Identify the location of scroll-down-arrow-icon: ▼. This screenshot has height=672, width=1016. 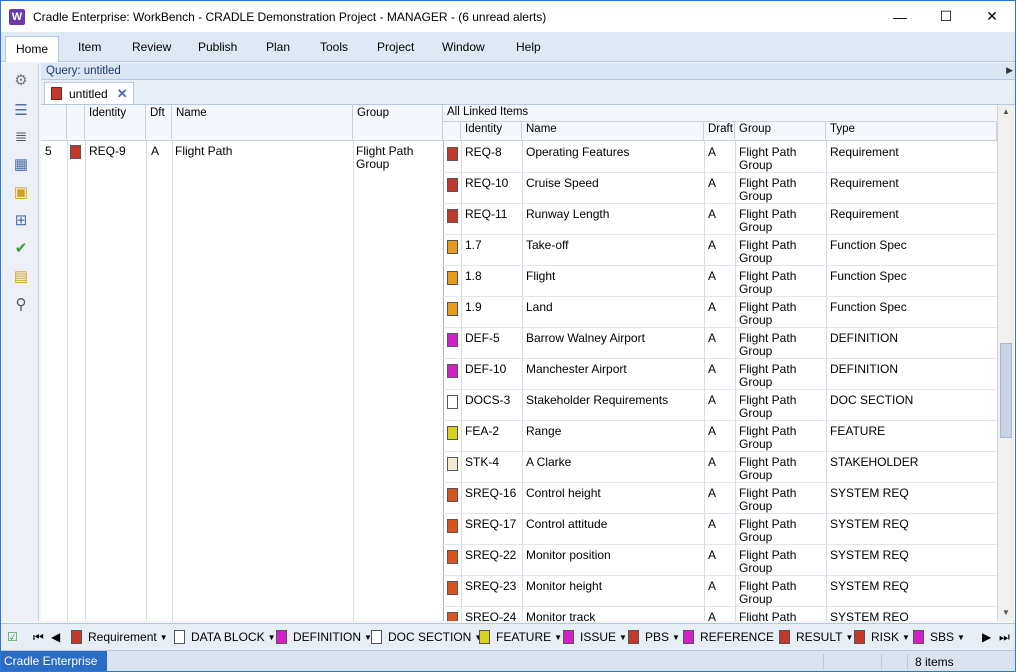
(1006, 614).